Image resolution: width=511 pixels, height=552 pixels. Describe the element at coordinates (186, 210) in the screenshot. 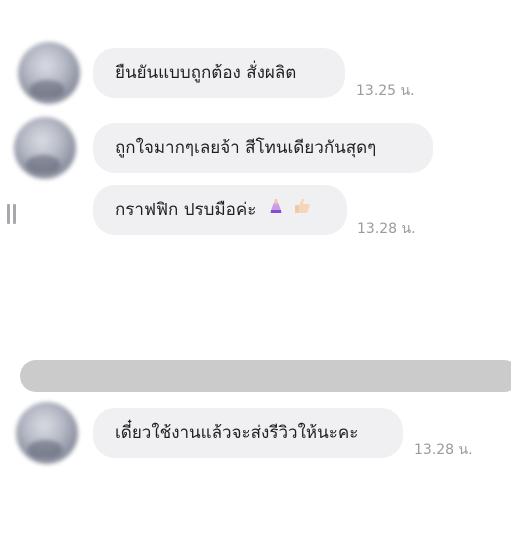

I see `message-text: กราฟฟิก ปรบมือค่ะ` at that location.